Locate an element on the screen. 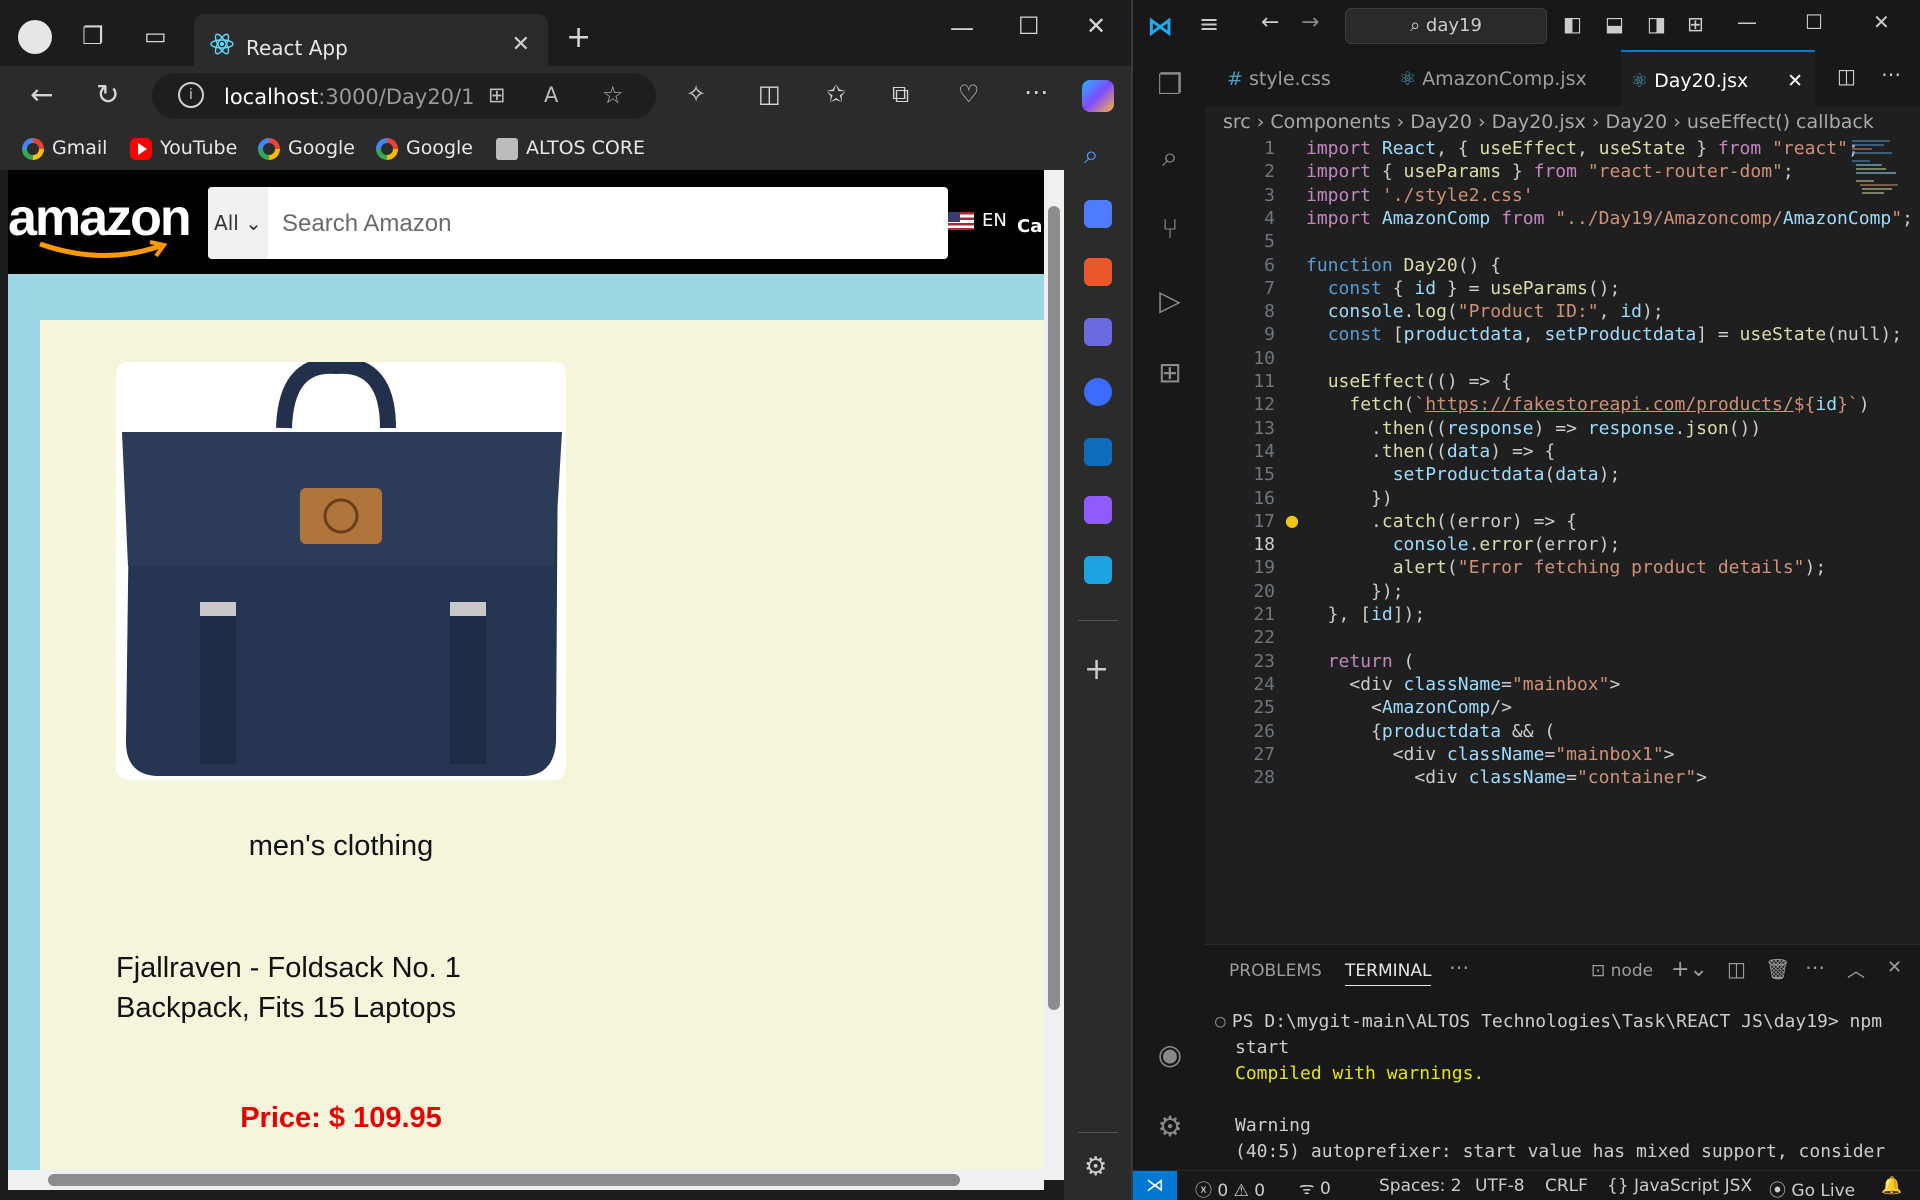 The image size is (1920, 1200). problems-indicator: ⓧ 0 ⚠ 0 is located at coordinates (1230, 1188).